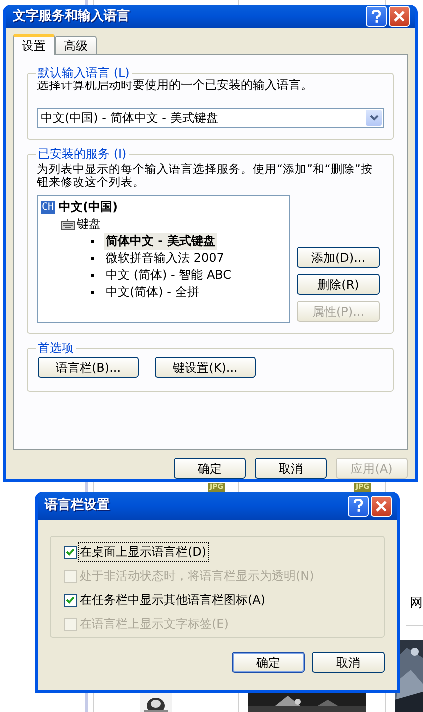 This screenshot has width=423, height=712. What do you see at coordinates (374, 118) in the screenshot?
I see `chevron-down-icon` at bounding box center [374, 118].